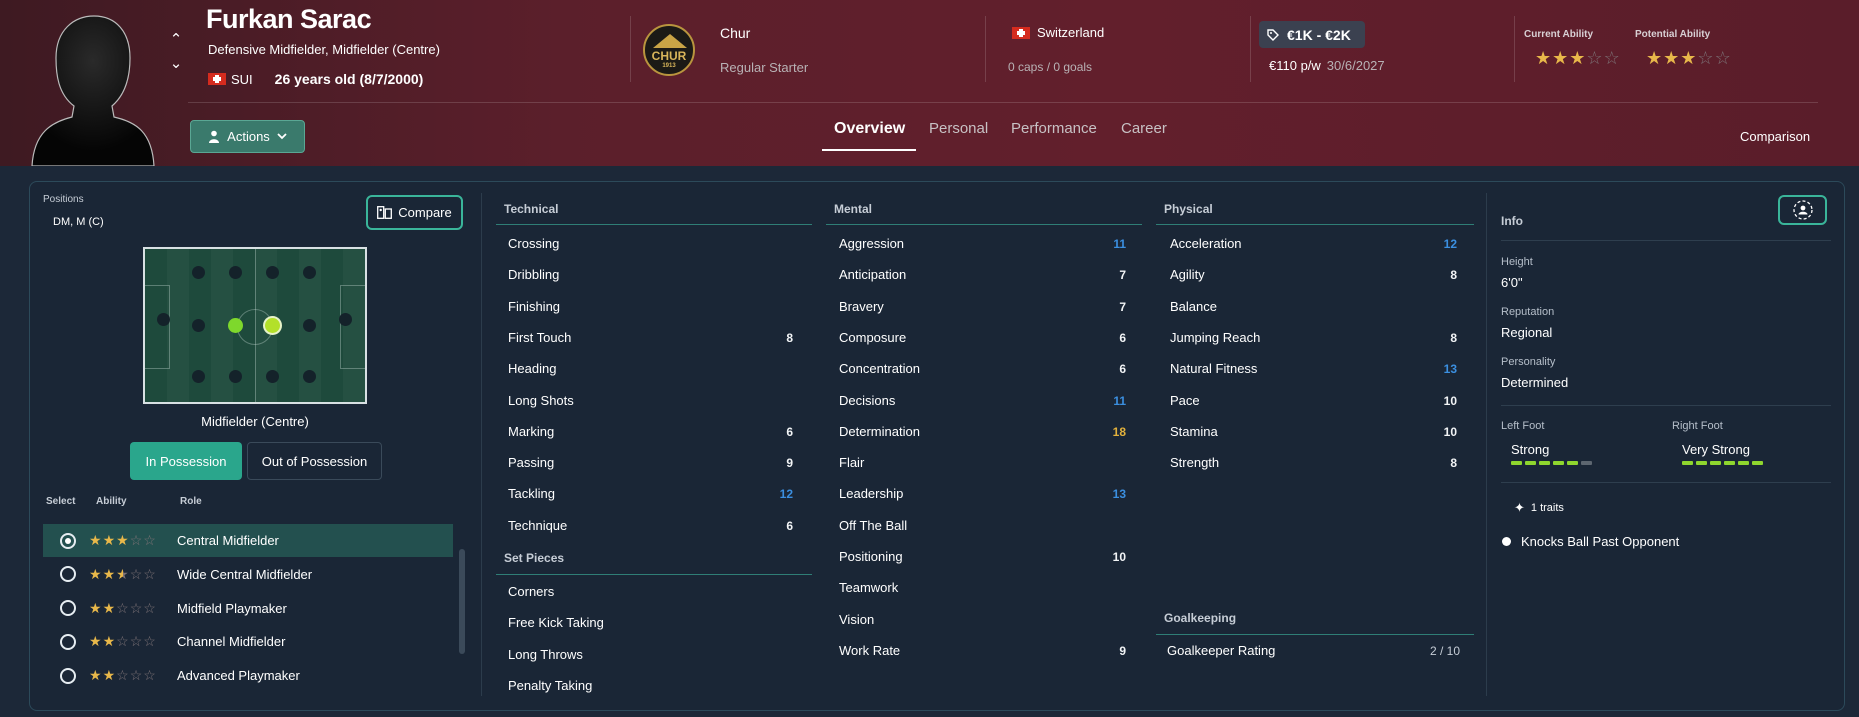  I want to click on next-player-chevron-down-icon: ⌄, so click(176, 64).